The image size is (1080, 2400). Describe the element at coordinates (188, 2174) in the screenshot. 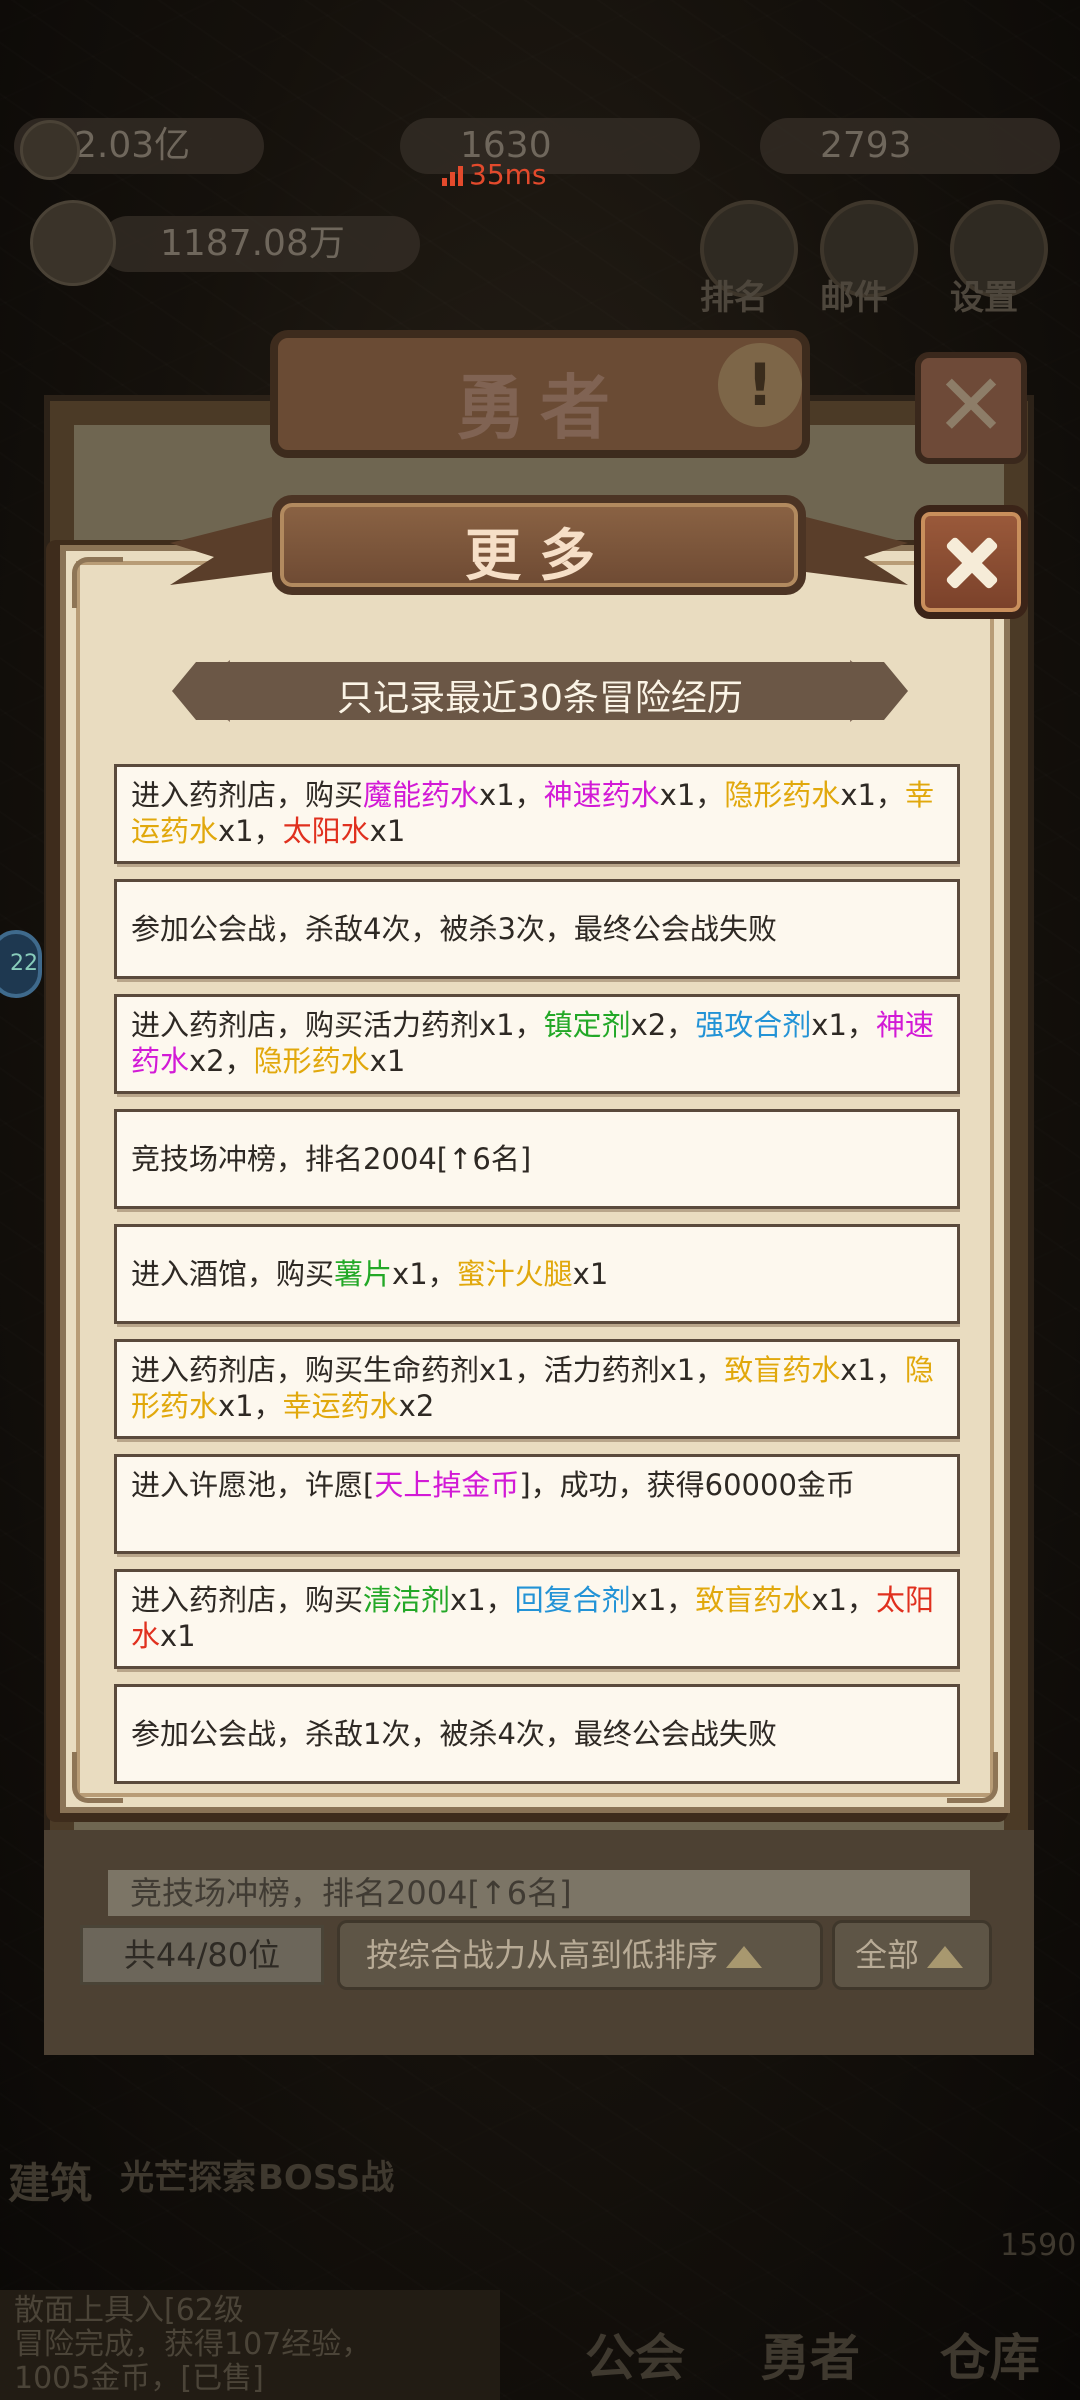

I see `nav-explore: 光芒探索` at that location.